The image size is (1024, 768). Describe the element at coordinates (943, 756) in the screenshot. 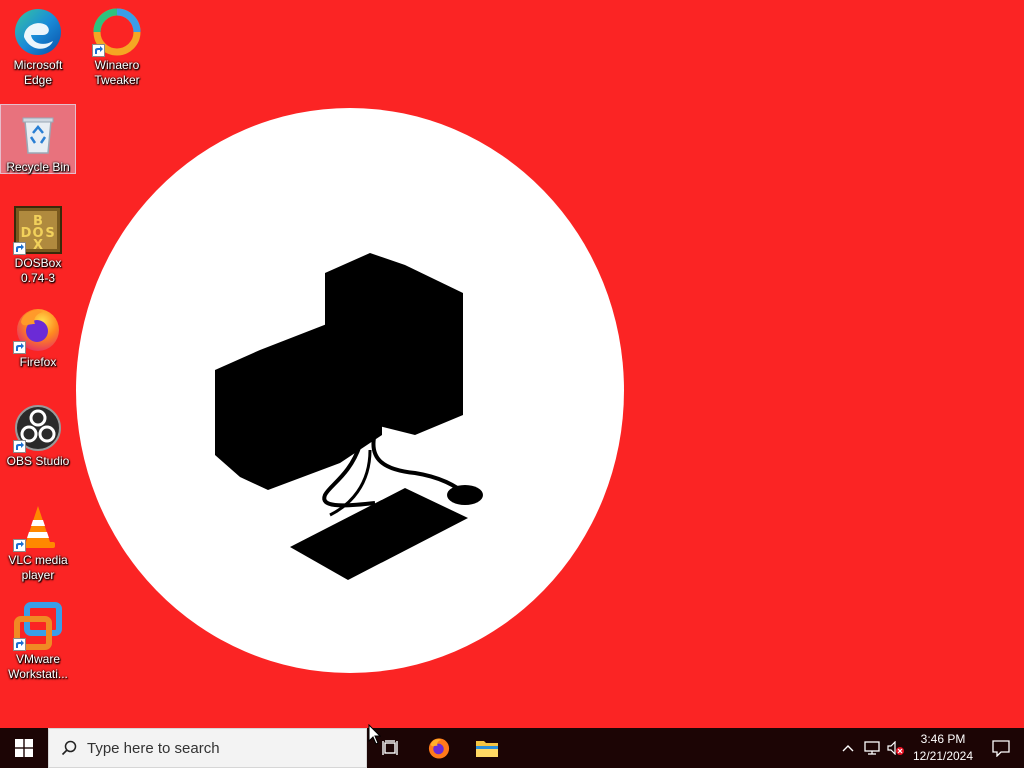

I see `clock-date: 12/21/2024` at that location.